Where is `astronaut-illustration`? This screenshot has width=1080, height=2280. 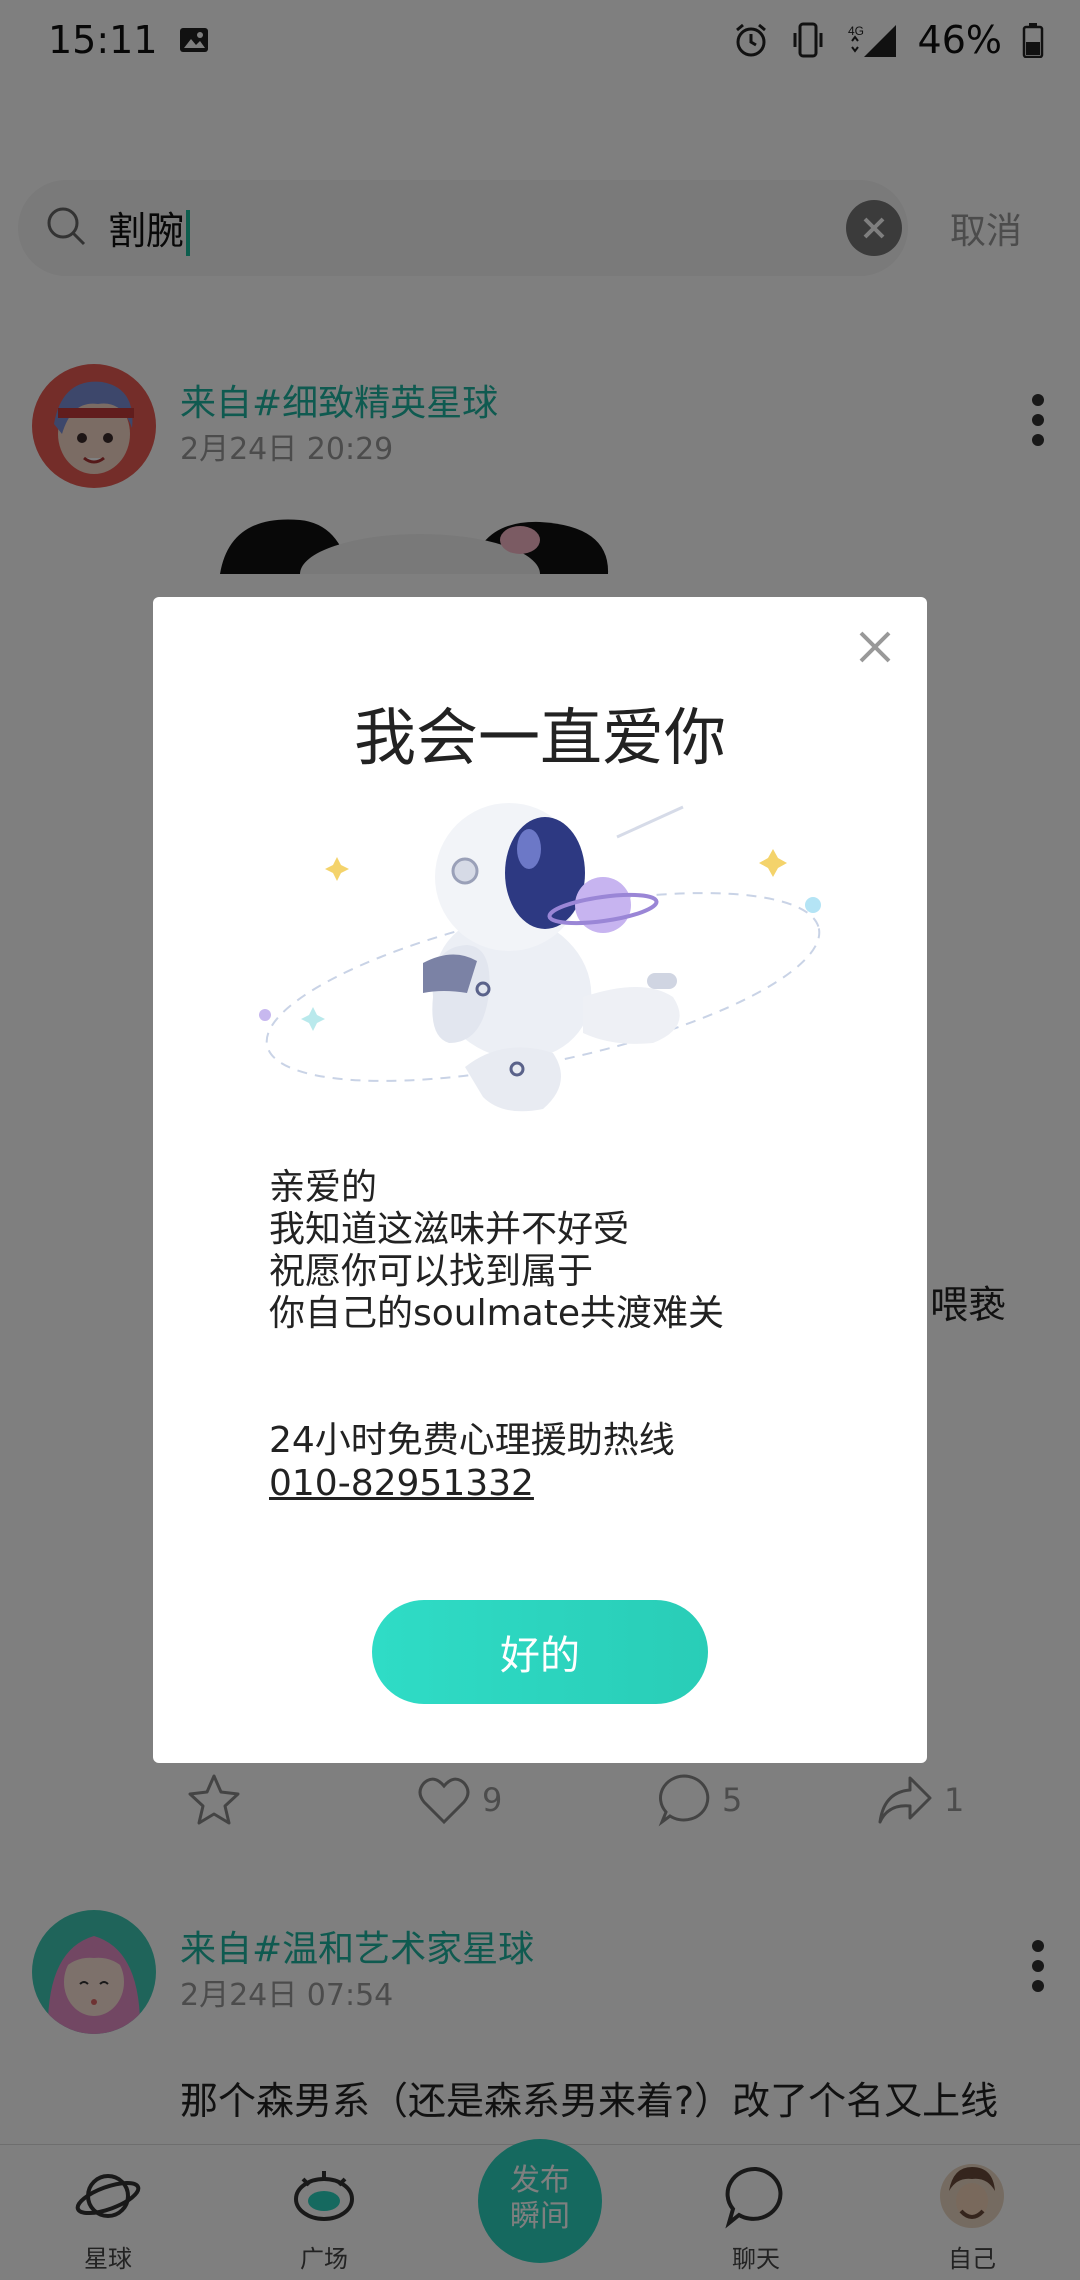 astronaut-illustration is located at coordinates (543, 967).